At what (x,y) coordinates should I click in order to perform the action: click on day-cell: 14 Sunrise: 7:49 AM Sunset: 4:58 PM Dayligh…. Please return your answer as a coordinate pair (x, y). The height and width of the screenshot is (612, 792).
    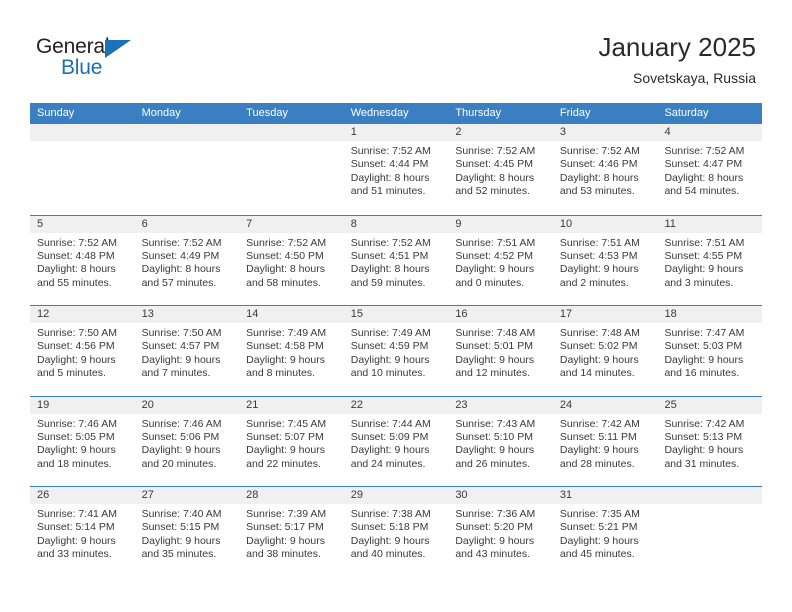
    Looking at the image, I should click on (291, 351).